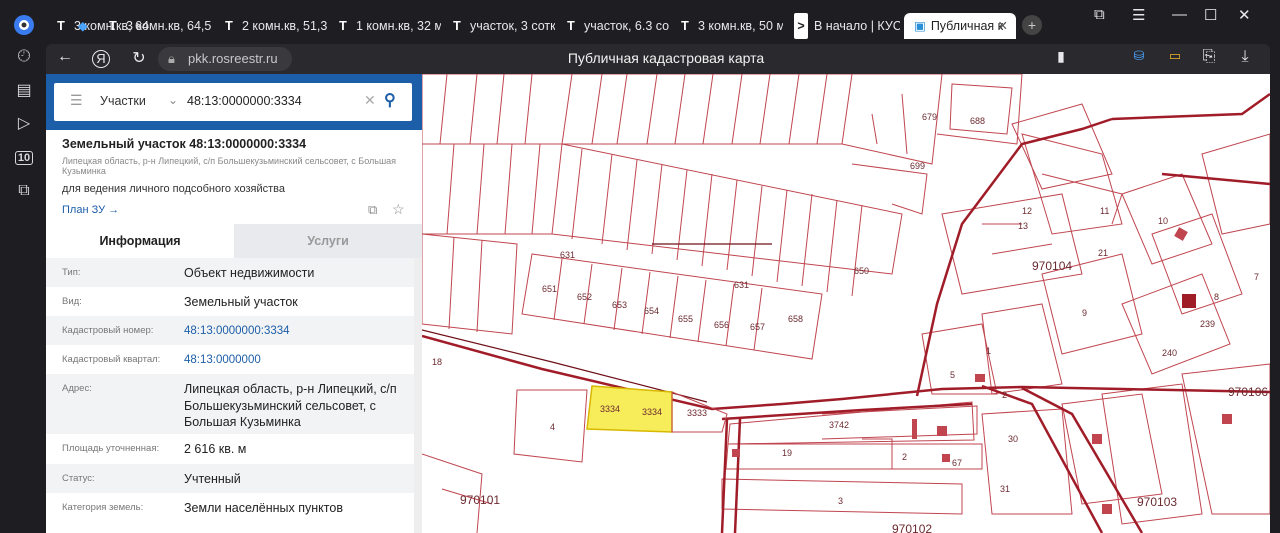 This screenshot has height=533, width=1280. What do you see at coordinates (398, 26) in the screenshot?
I see `tab-label: 1 комн.кв, 32 м` at bounding box center [398, 26].